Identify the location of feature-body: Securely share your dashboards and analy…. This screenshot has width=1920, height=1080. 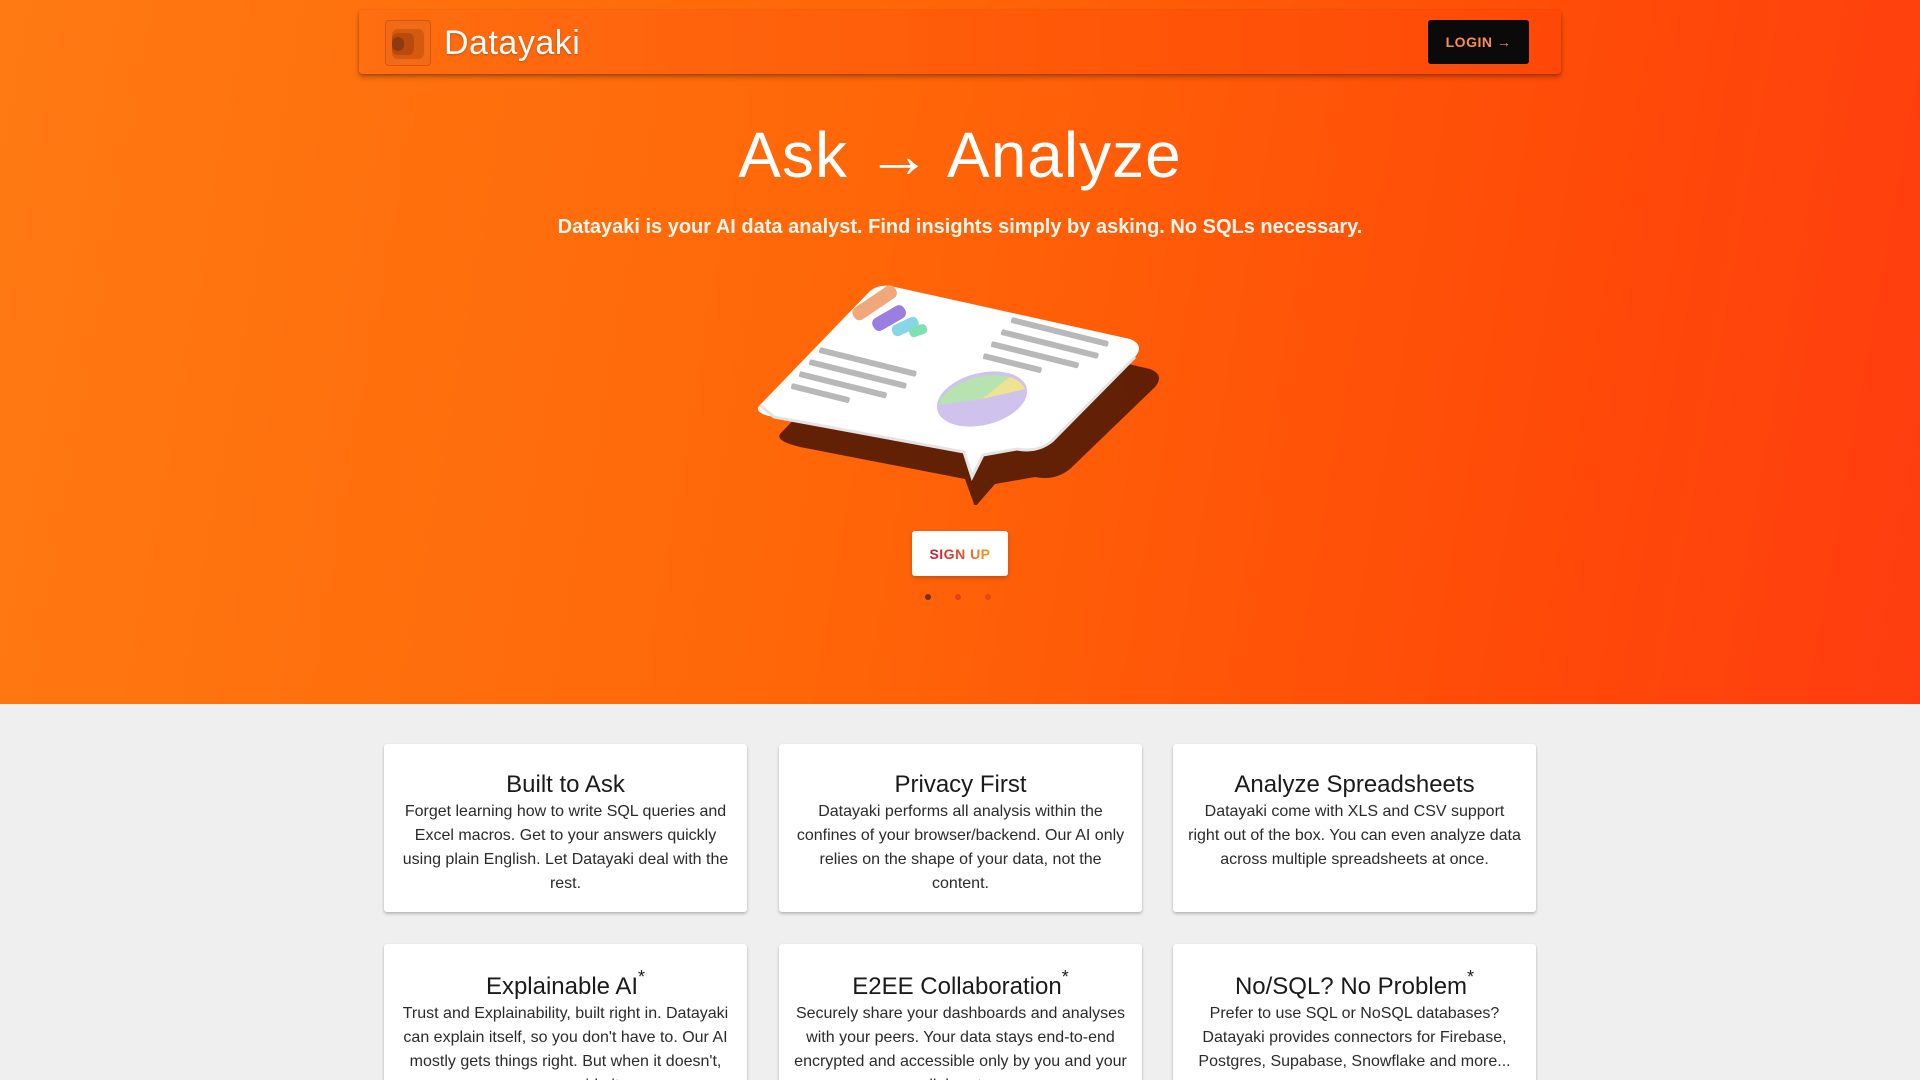
(960, 1042).